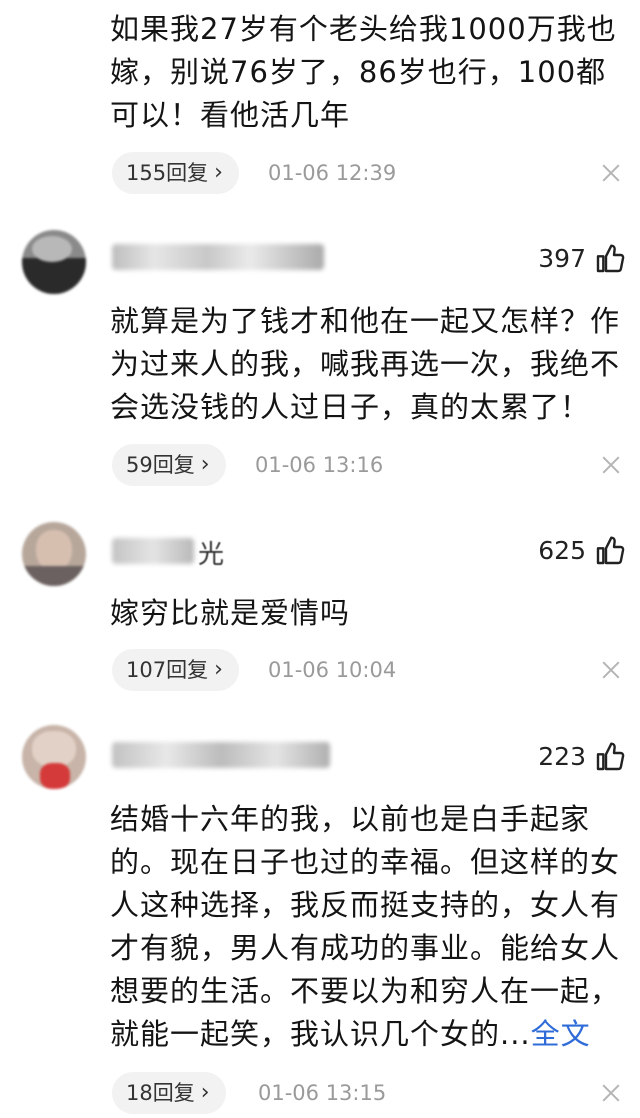 Image resolution: width=640 pixels, height=1118 pixels. Describe the element at coordinates (562, 756) in the screenshot. I see `comment-4-like-count: 223` at that location.